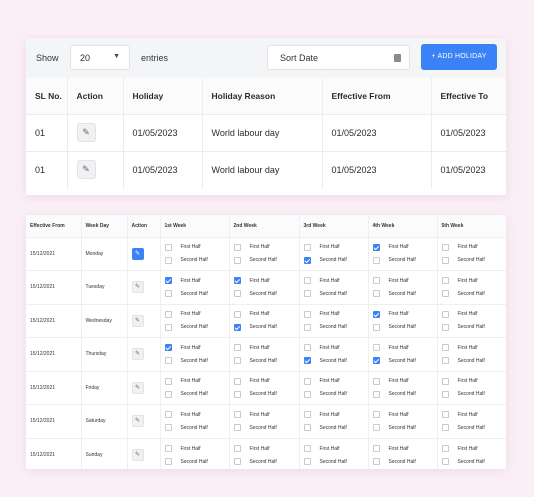 Image resolution: width=534 pixels, height=497 pixels. I want to click on entries-per-page-select: 20 ▼, so click(100, 57).